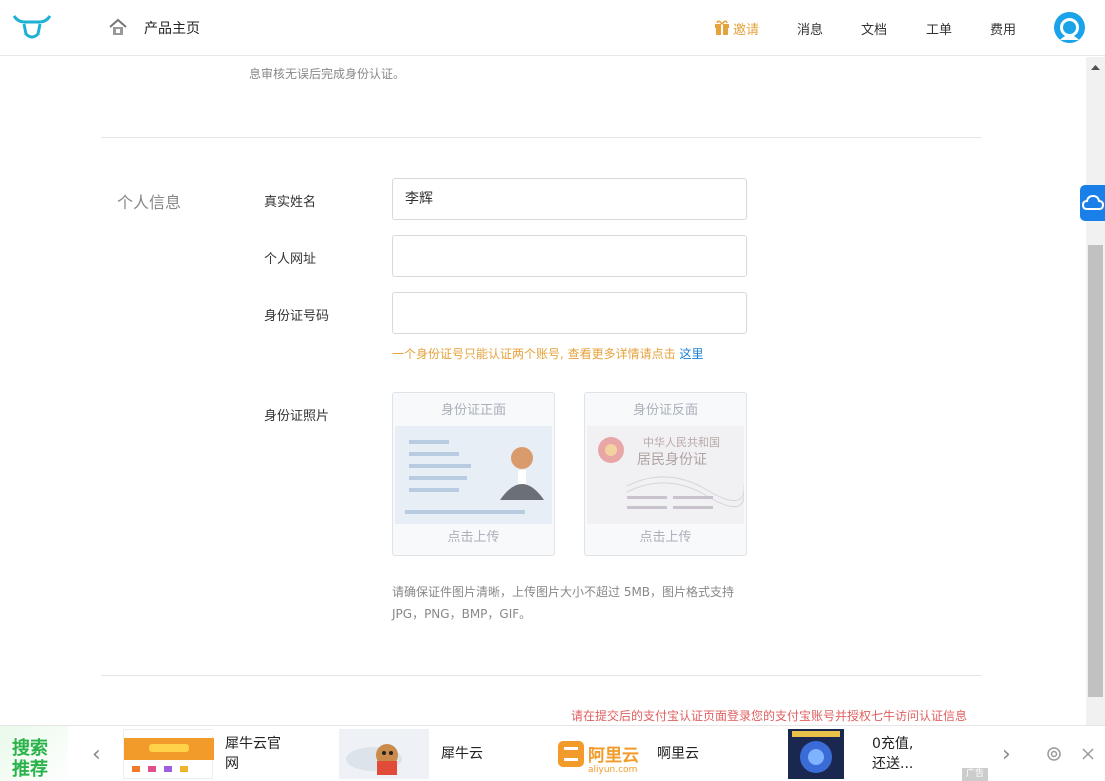 The width and height of the screenshot is (1105, 781). What do you see at coordinates (665, 410) in the screenshot?
I see `id-back-title: 身份证反面` at bounding box center [665, 410].